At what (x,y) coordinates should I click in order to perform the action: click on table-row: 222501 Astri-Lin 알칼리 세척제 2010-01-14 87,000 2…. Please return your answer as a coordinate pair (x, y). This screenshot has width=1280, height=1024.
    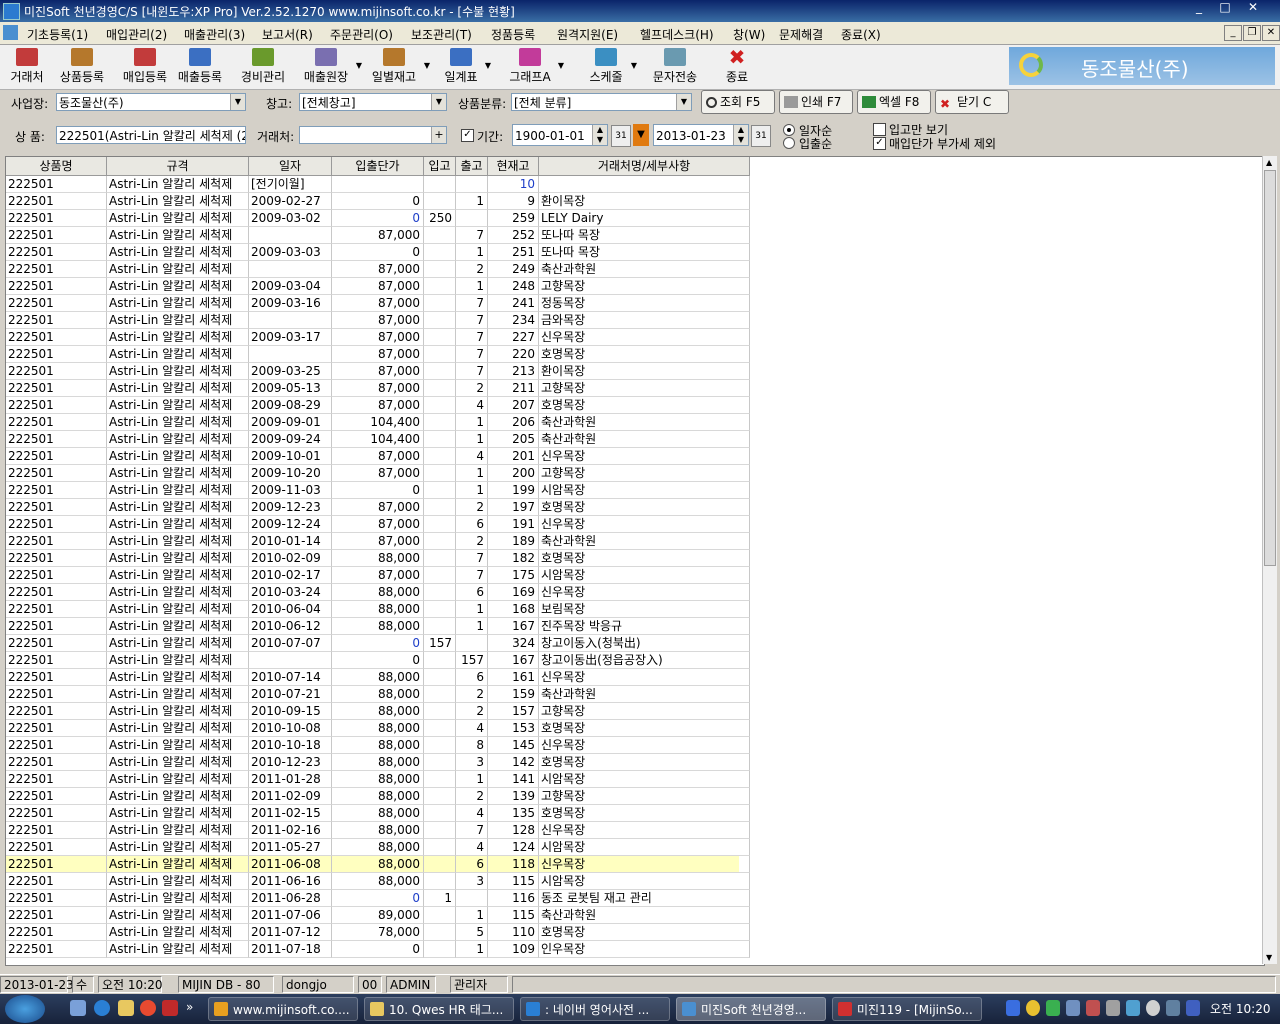
    Looking at the image, I should click on (378, 541).